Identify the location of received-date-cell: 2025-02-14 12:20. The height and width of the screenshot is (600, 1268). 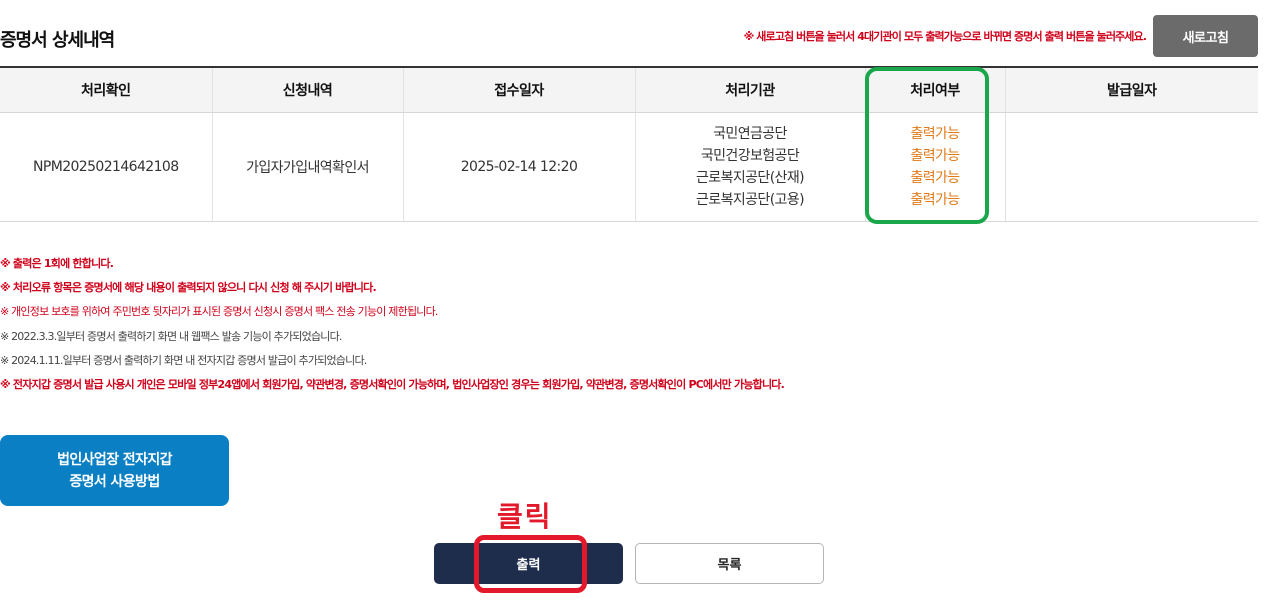
(519, 167).